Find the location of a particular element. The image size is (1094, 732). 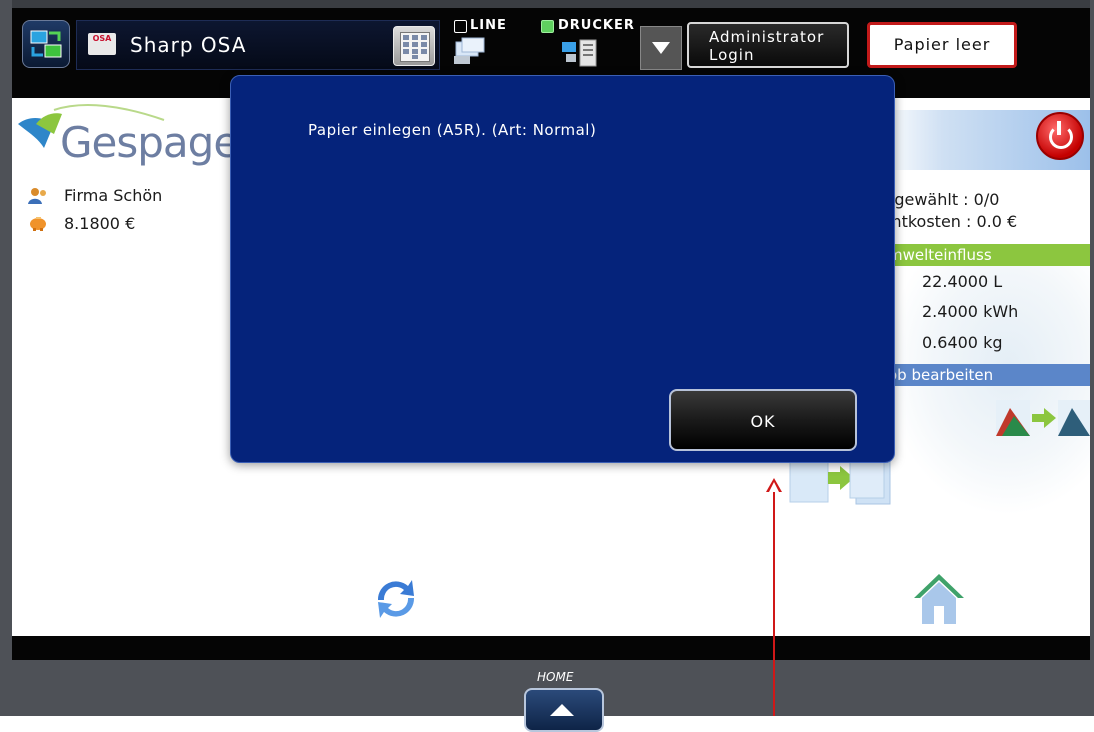

gespage-logo-text: Gespage is located at coordinates (149, 142).